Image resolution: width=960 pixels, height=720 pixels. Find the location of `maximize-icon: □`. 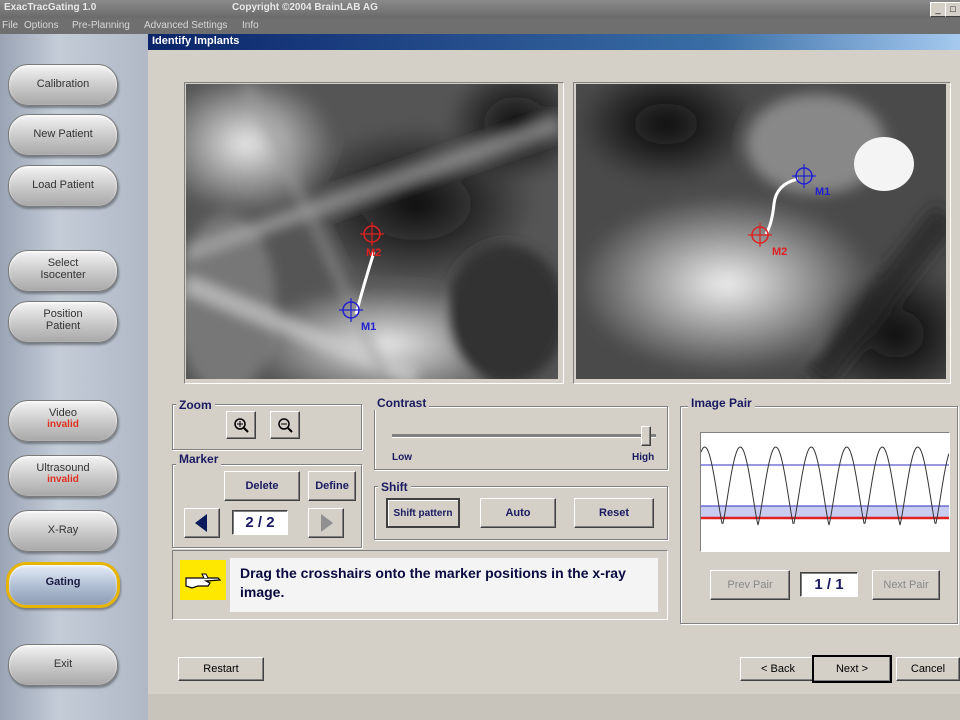

maximize-icon: □ is located at coordinates (952, 9).